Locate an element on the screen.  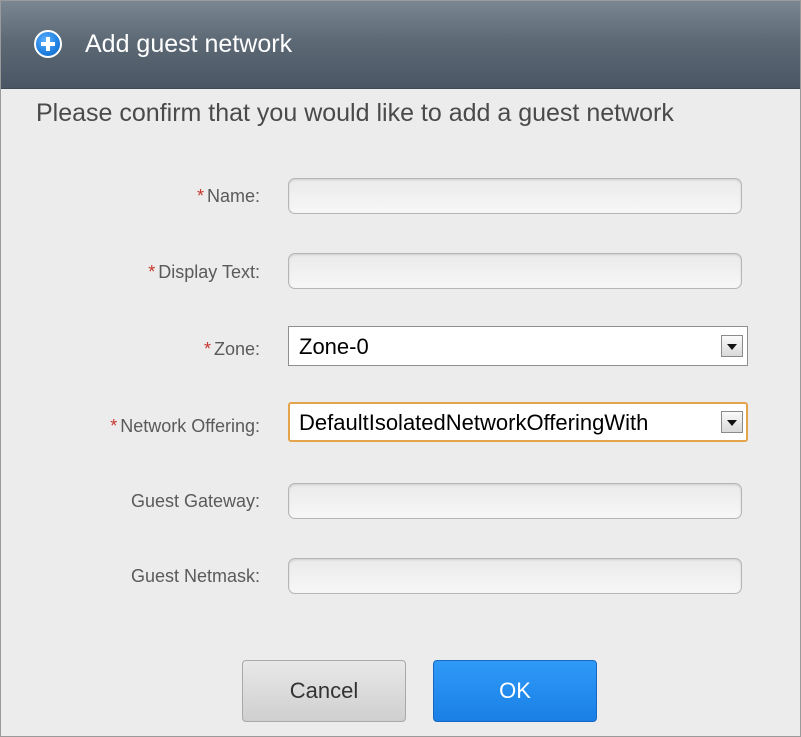
zone-select: Zone-0 is located at coordinates (518, 346).